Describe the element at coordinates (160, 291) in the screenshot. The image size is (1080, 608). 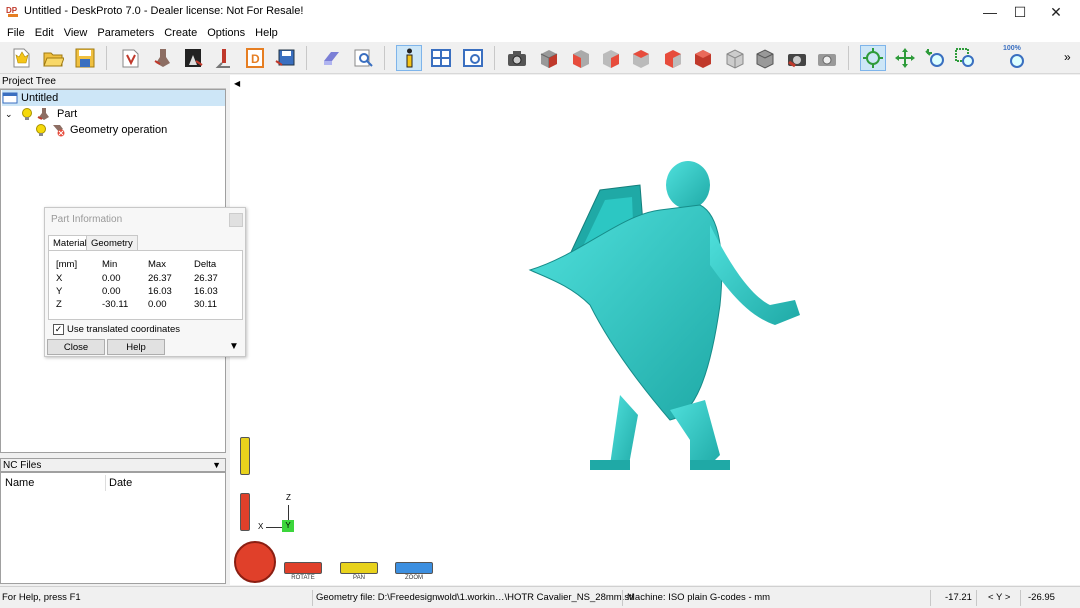
I see `table-cell-max: 16.03` at that location.